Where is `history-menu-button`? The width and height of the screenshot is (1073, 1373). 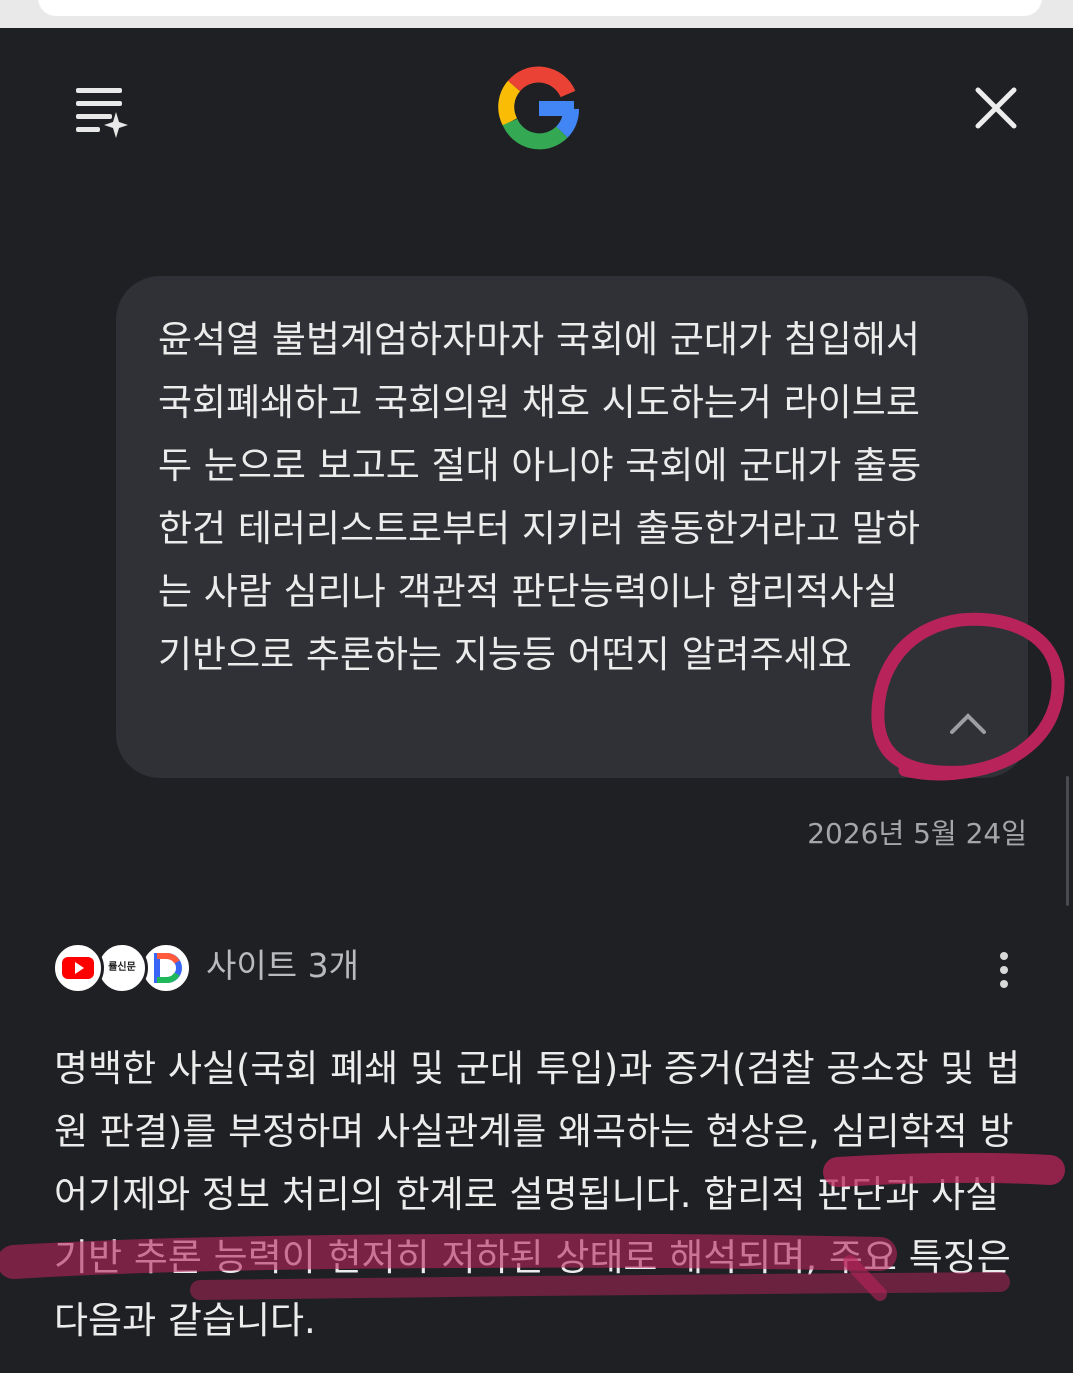 history-menu-button is located at coordinates (102, 112).